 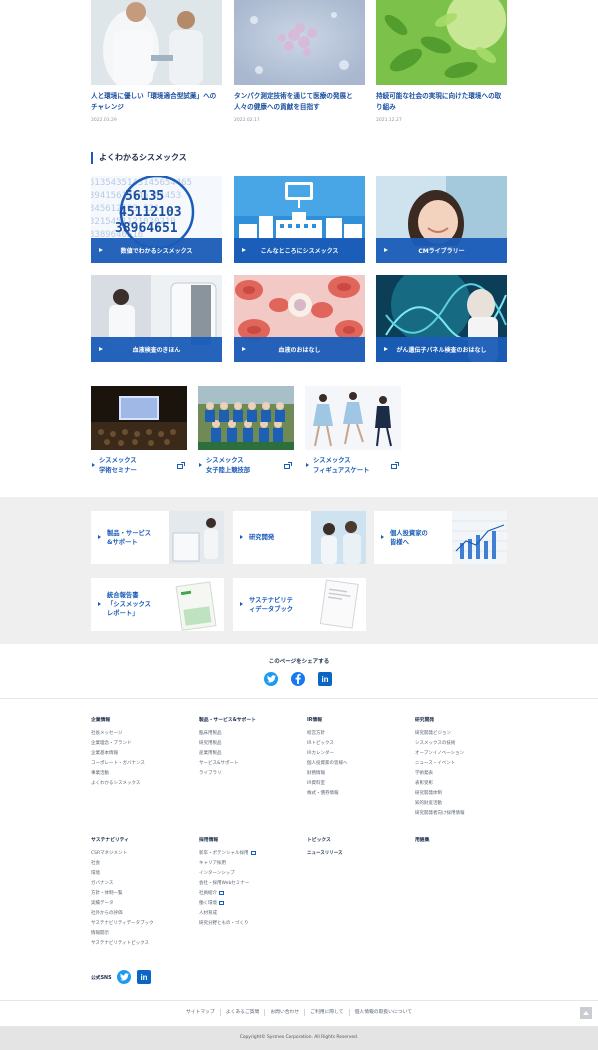 I want to click on footer-link: コーポレート・ガバナンス, so click(x=141, y=764).